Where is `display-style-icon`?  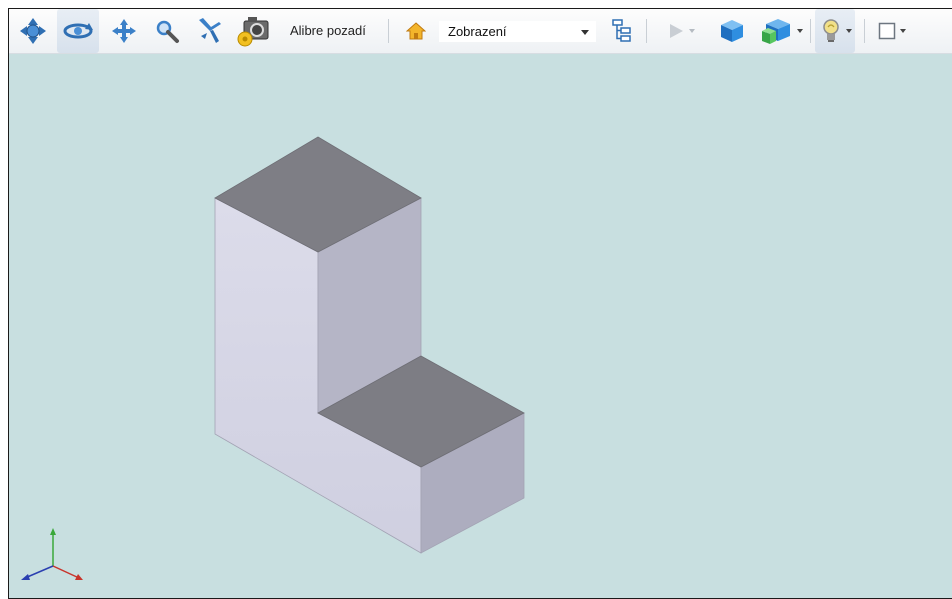 display-style-icon is located at coordinates (775, 31).